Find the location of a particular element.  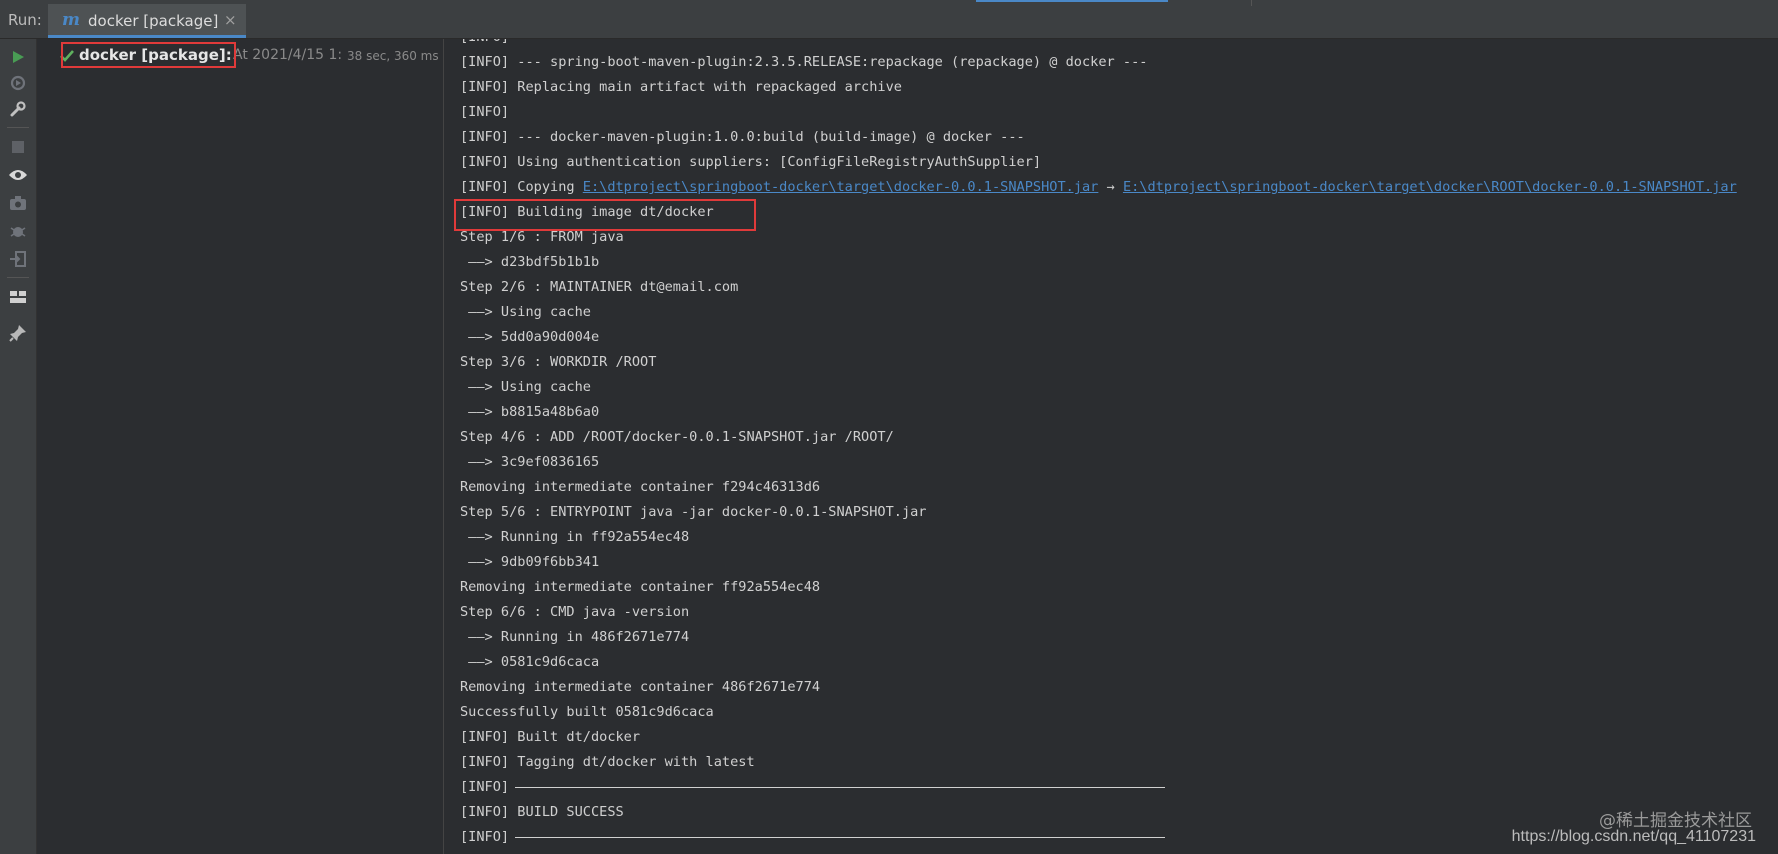

console-line: Step 6/6 : CMD java -version is located at coordinates (574, 612).